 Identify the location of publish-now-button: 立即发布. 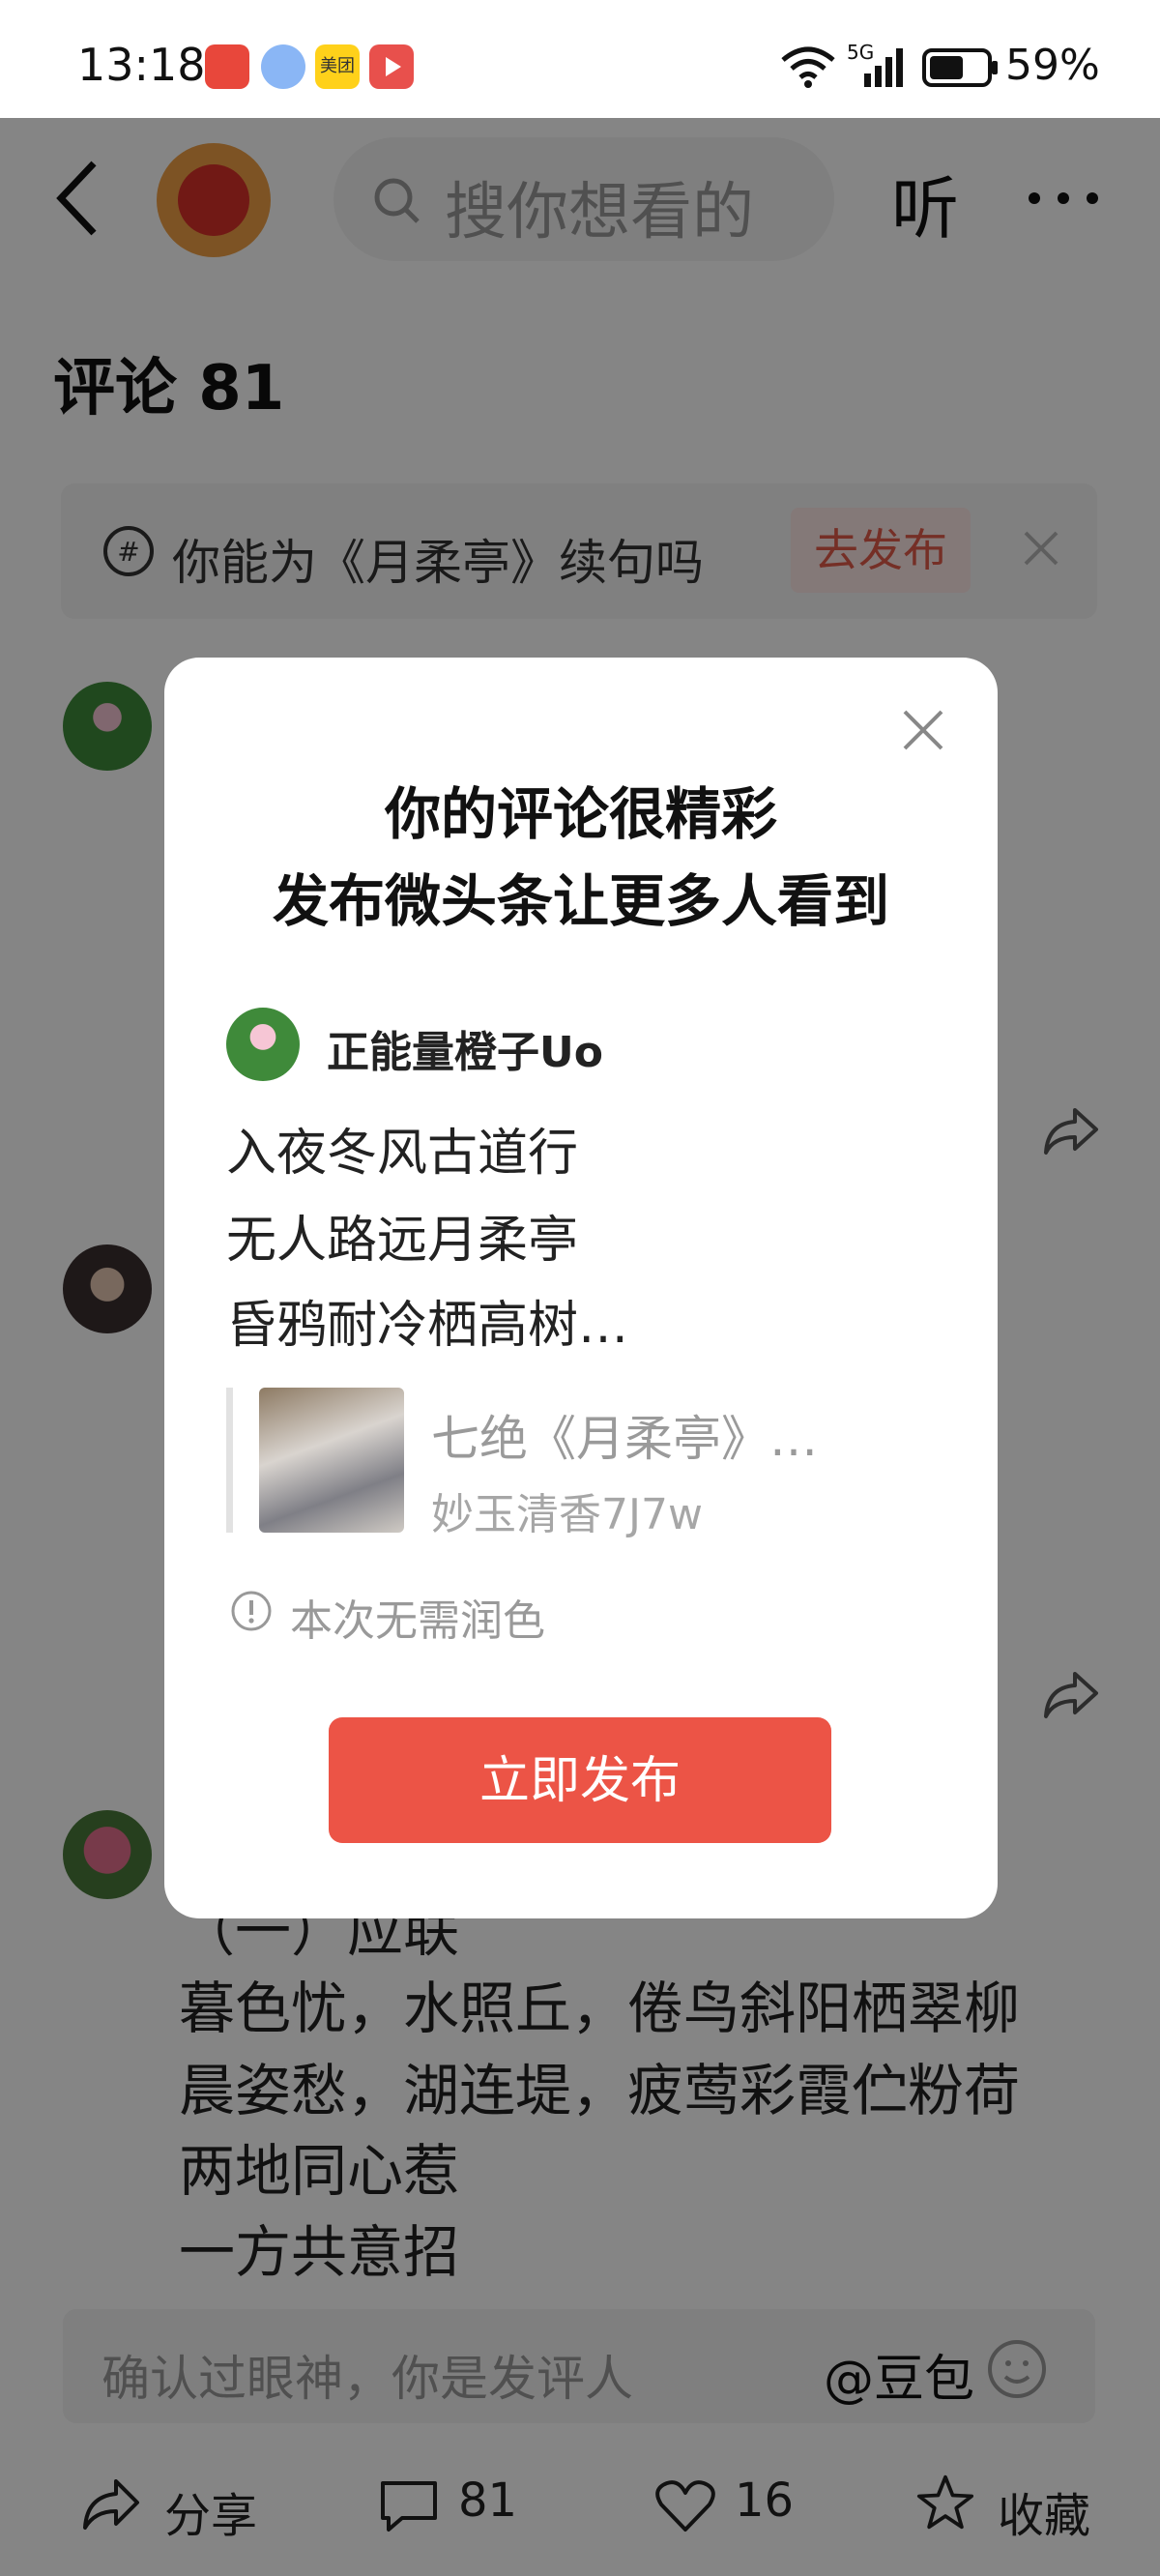
(580, 1780).